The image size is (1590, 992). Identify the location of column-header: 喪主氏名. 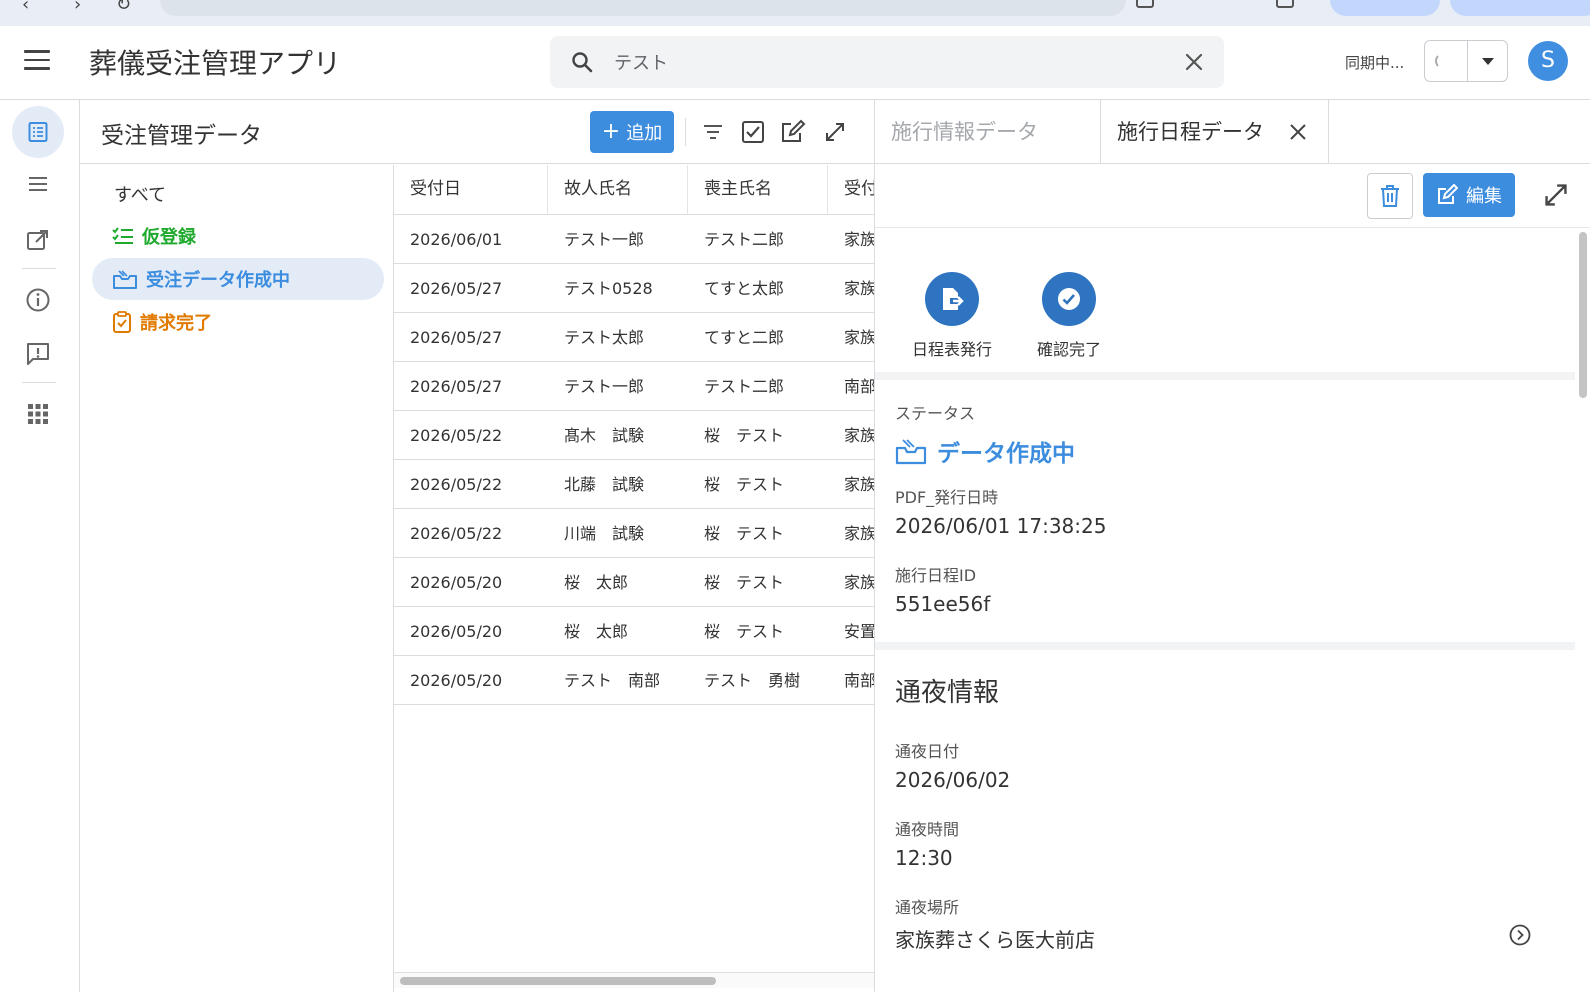
(758, 189).